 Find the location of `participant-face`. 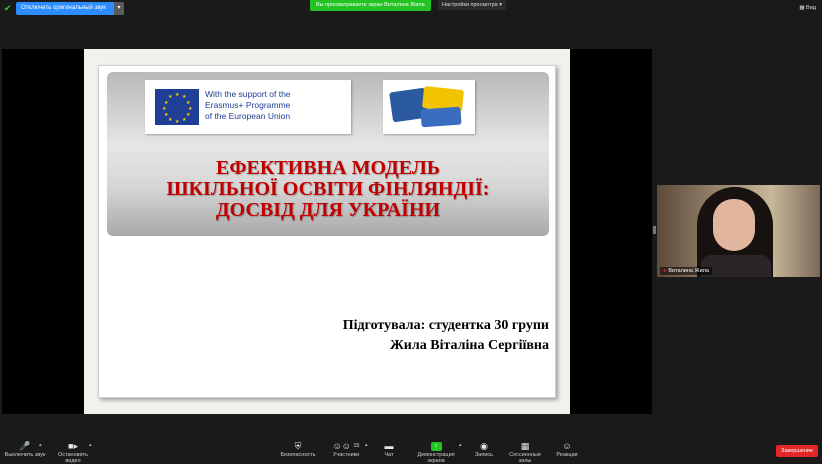

participant-face is located at coordinates (734, 225).